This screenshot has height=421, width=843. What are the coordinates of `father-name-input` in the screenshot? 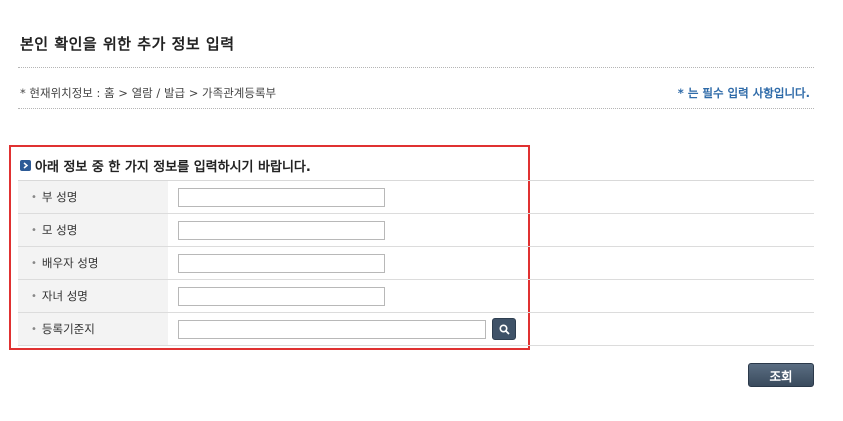 It's located at (281, 197).